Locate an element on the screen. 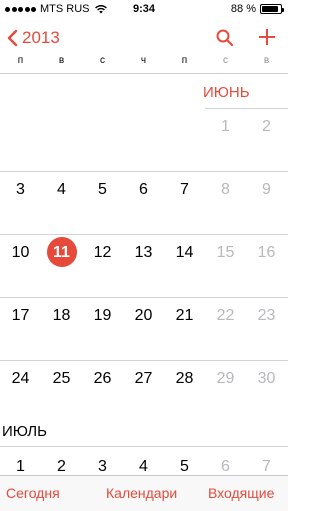 This screenshot has height=511, width=320. inbox-button: Входящие is located at coordinates (241, 493).